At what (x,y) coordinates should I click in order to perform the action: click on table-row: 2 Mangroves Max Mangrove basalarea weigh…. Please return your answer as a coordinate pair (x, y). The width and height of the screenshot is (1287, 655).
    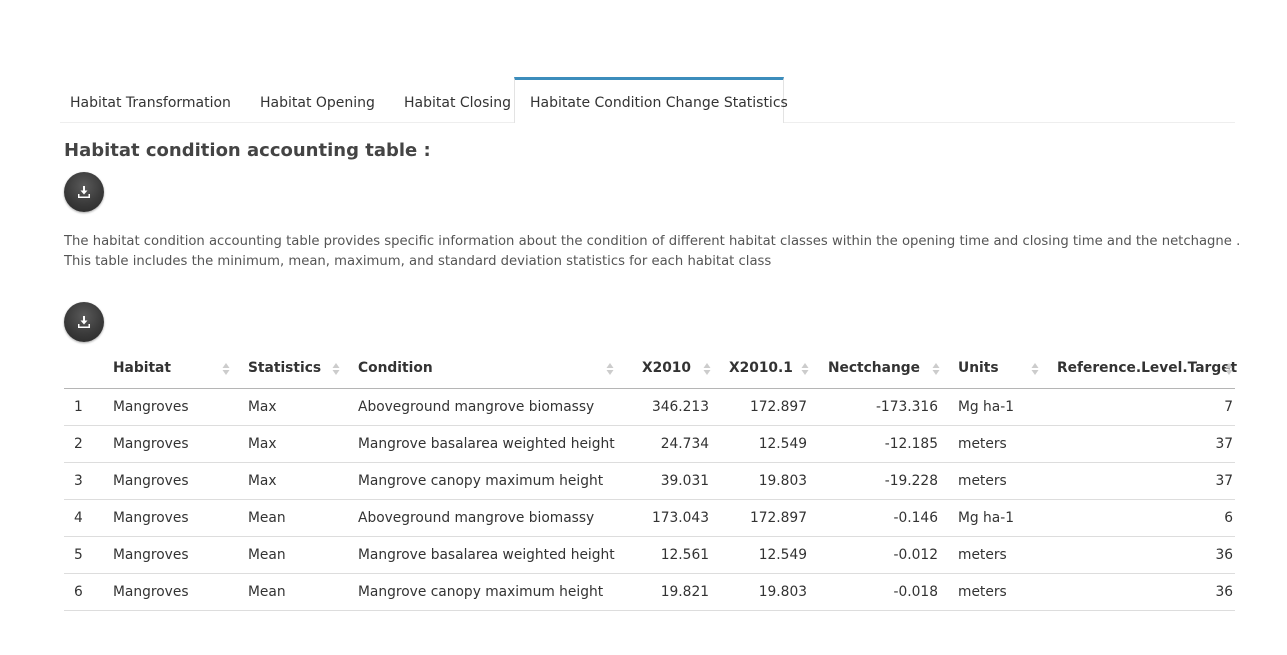
    Looking at the image, I should click on (649, 444).